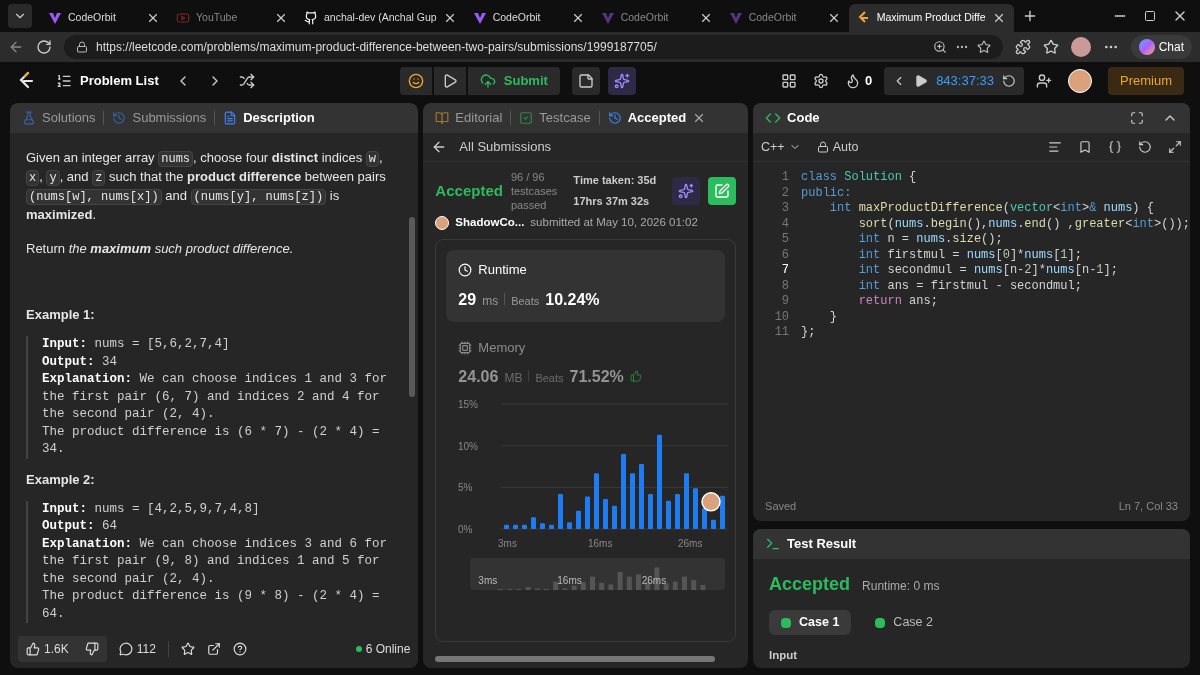 The width and height of the screenshot is (1200, 675). Describe the element at coordinates (1137, 118) in the screenshot. I see `fullscreen-icon` at that location.